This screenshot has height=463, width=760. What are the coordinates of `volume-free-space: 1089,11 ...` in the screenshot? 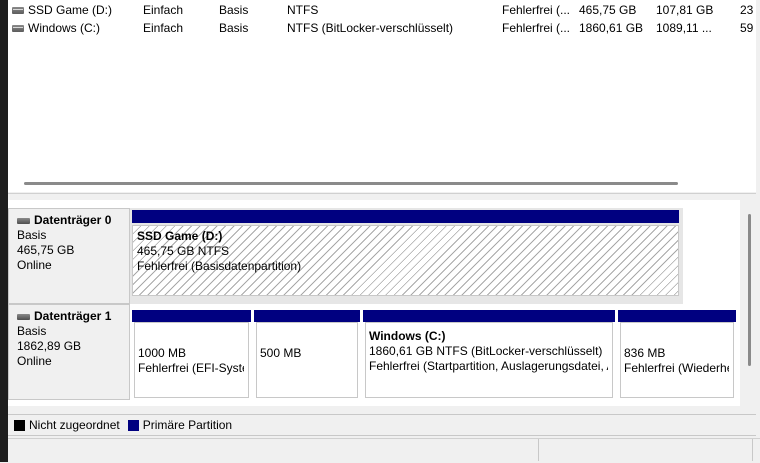 It's located at (684, 28).